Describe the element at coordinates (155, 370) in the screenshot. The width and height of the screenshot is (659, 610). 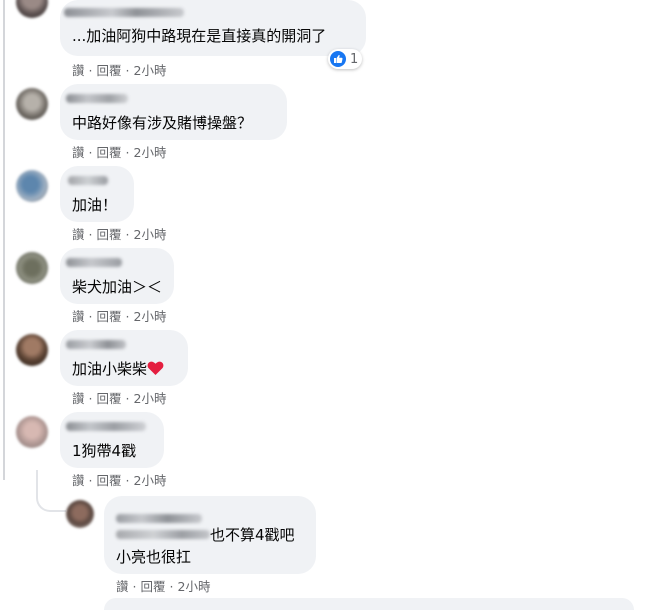
I see `heart-icon` at that location.